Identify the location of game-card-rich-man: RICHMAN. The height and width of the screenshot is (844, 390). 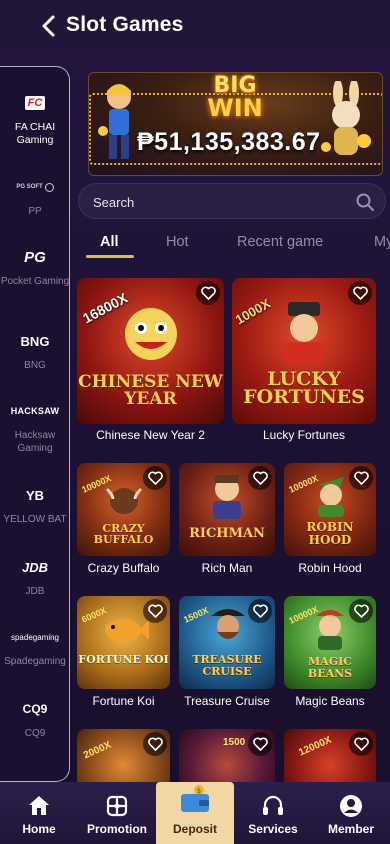
(227, 509).